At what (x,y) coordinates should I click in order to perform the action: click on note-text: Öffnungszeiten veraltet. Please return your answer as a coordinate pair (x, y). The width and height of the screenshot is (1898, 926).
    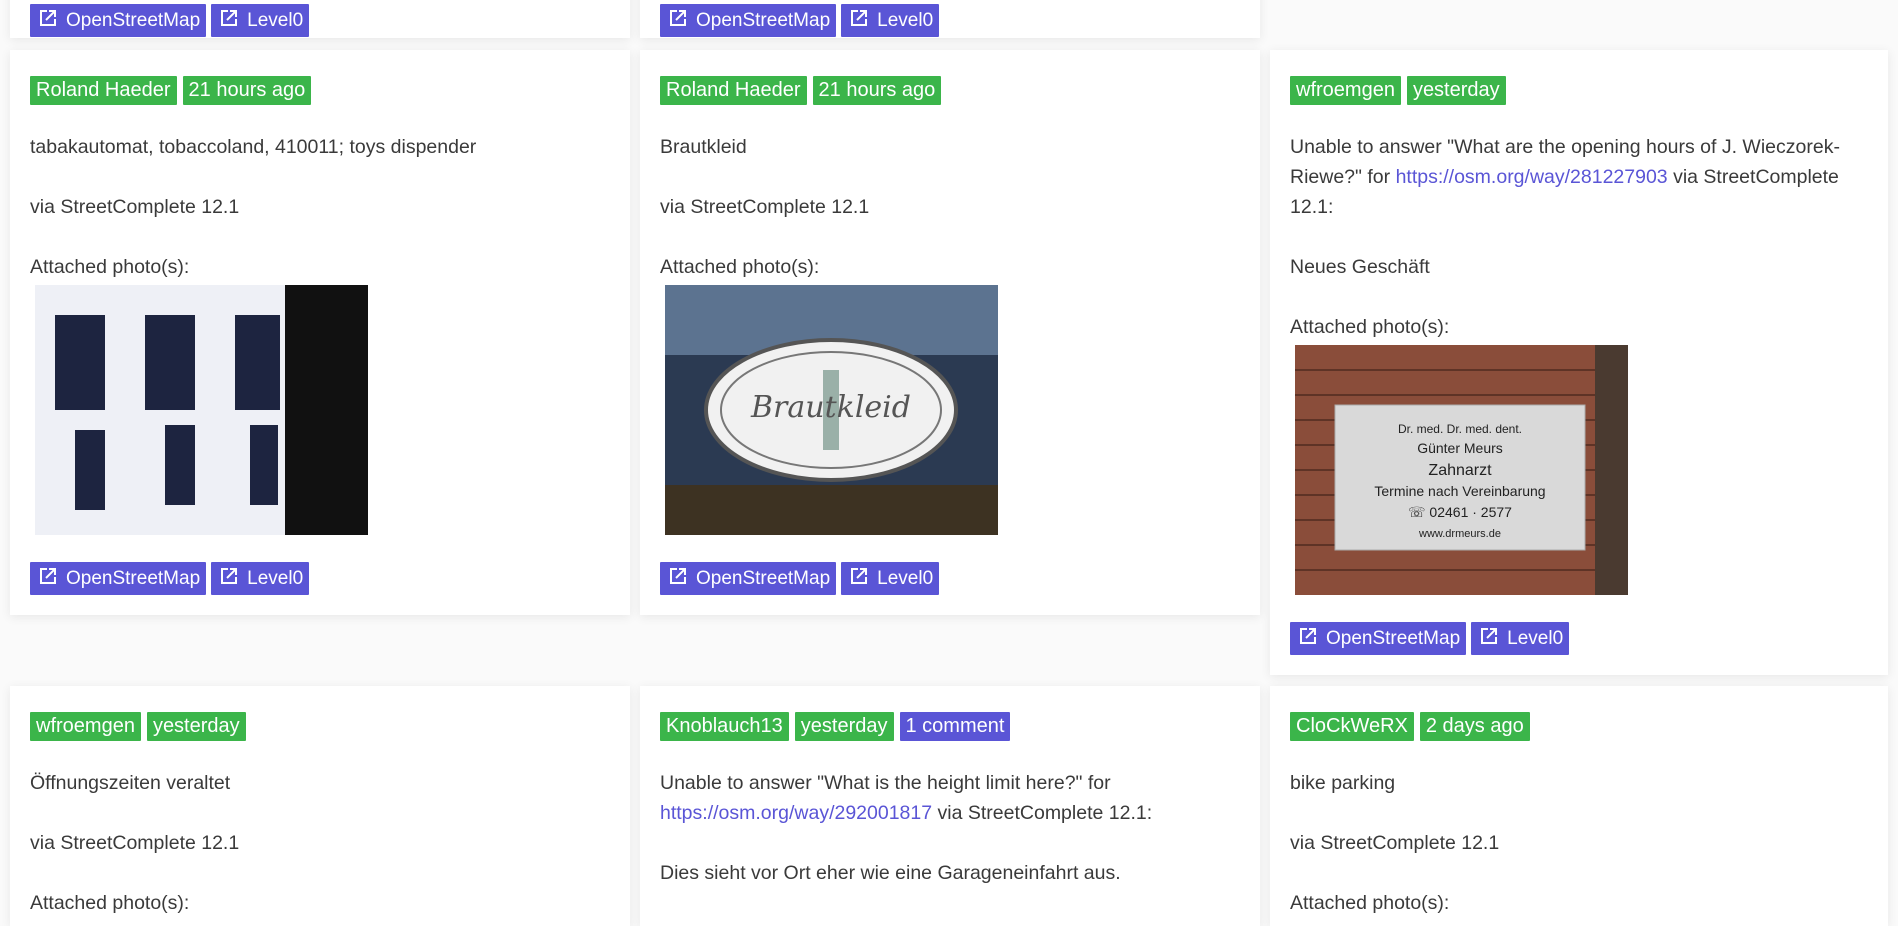
    Looking at the image, I should click on (130, 783).